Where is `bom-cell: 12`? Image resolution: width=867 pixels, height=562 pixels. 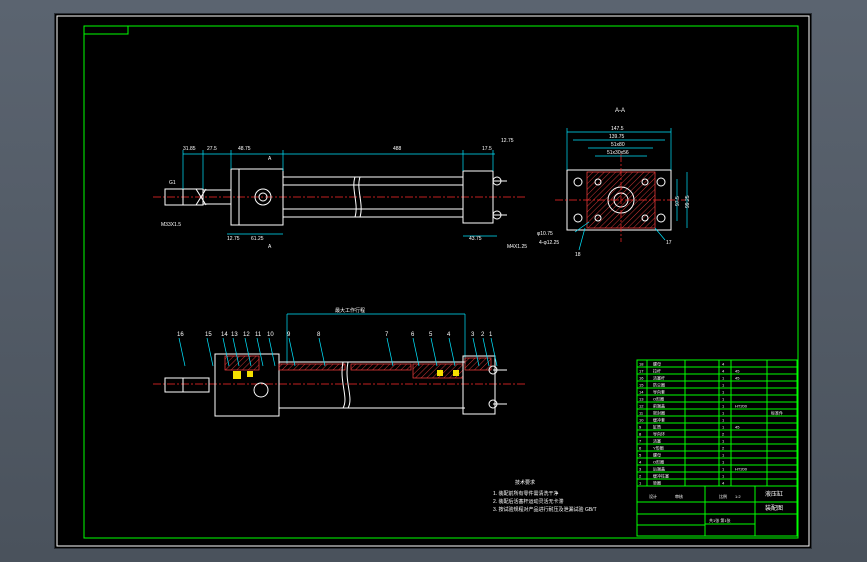
bom-cell: 12 is located at coordinates (641, 406).